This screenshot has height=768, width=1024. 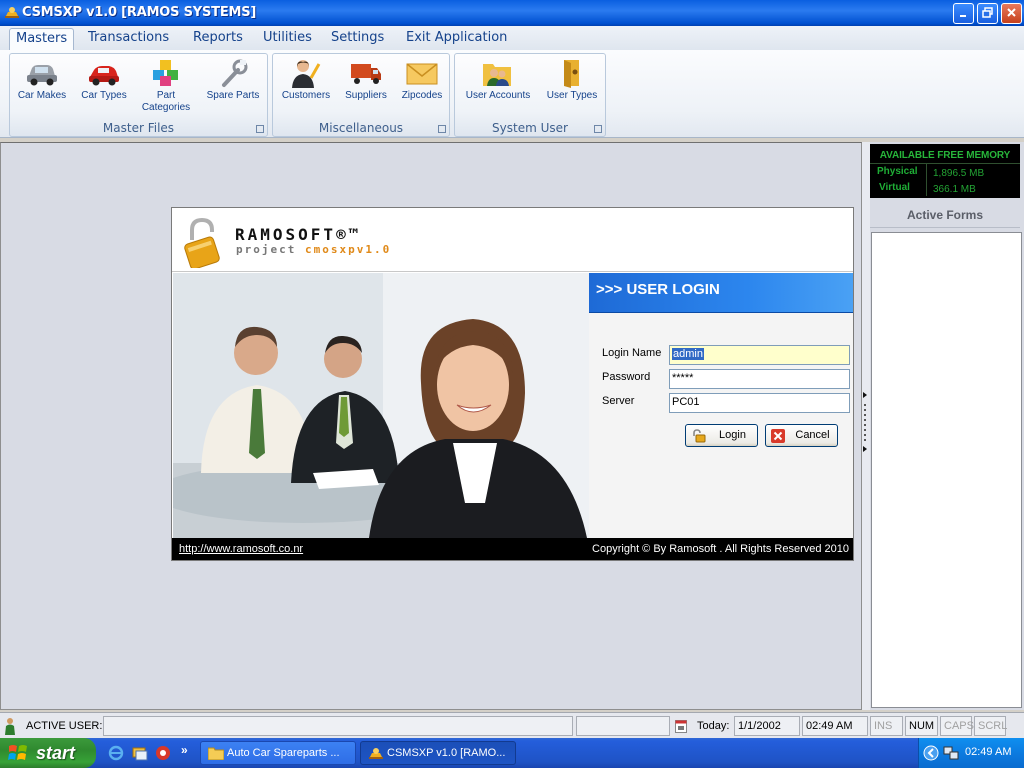 I want to click on zipcodes-button: Zipcodes, so click(x=422, y=80).